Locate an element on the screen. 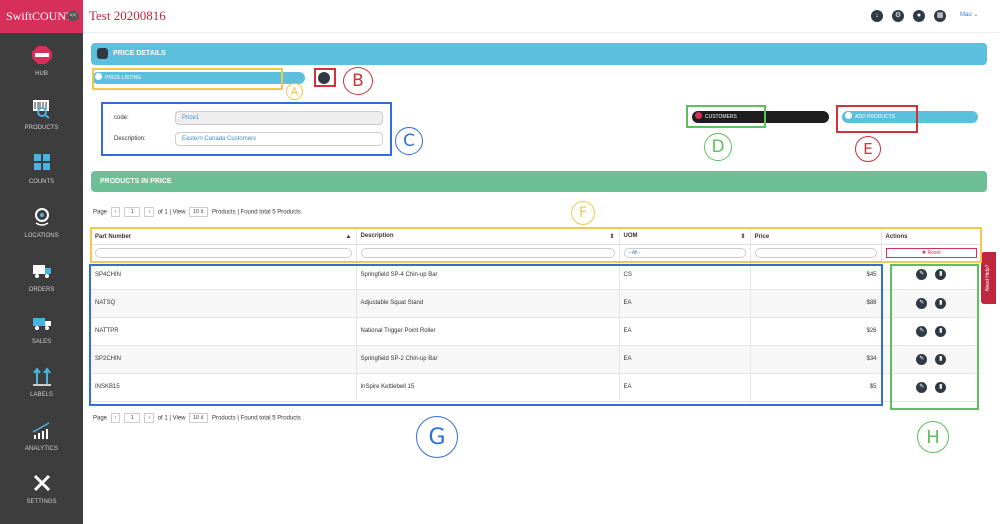  annotation-label-d: D is located at coordinates (718, 147).